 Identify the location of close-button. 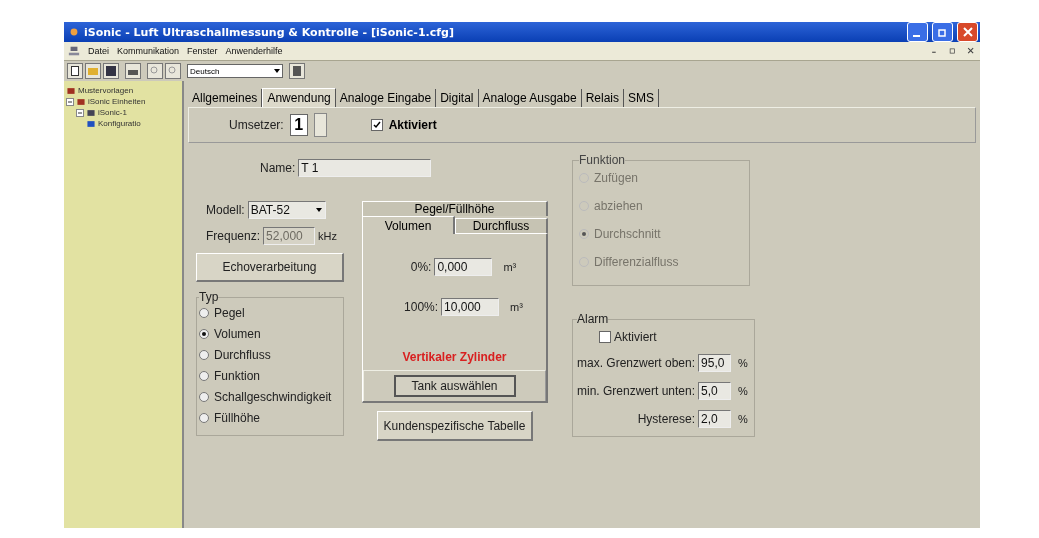
(967, 32).